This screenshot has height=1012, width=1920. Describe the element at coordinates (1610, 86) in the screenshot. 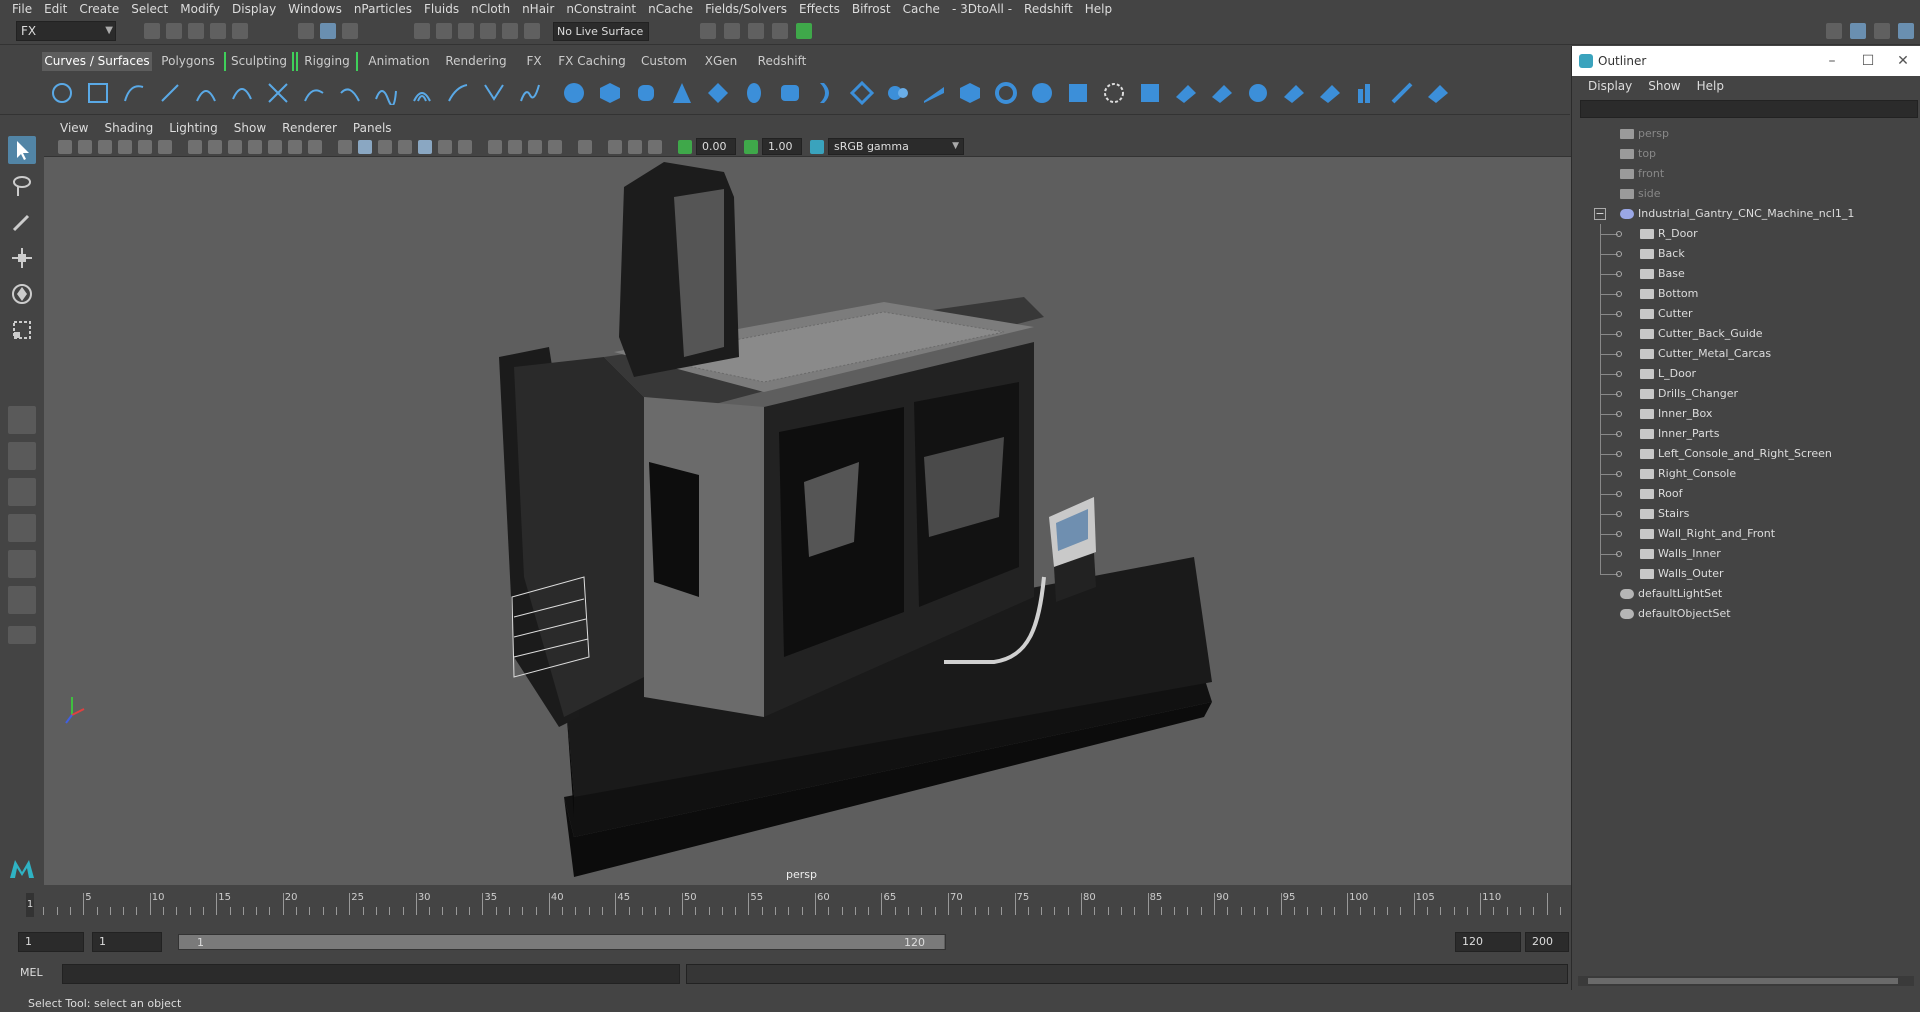

I see `outliner-menu-display: Display` at that location.